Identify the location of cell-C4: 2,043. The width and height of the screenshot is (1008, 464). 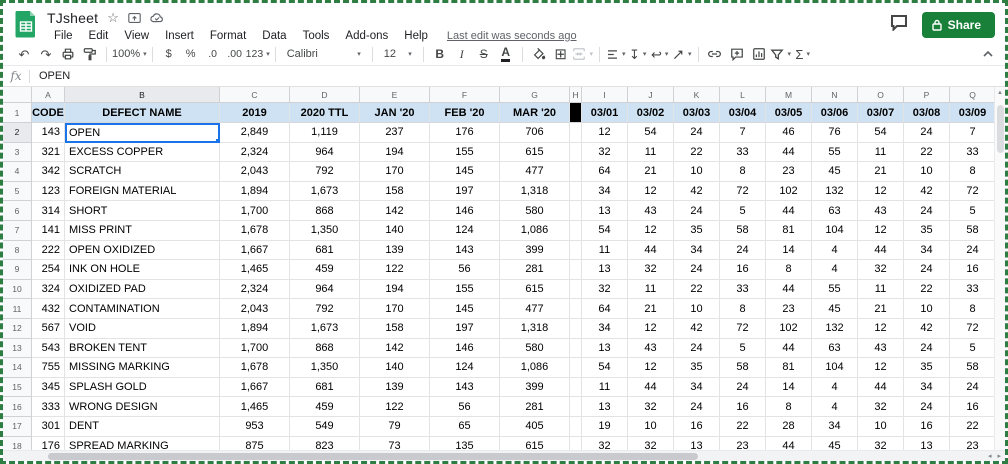
(255, 172).